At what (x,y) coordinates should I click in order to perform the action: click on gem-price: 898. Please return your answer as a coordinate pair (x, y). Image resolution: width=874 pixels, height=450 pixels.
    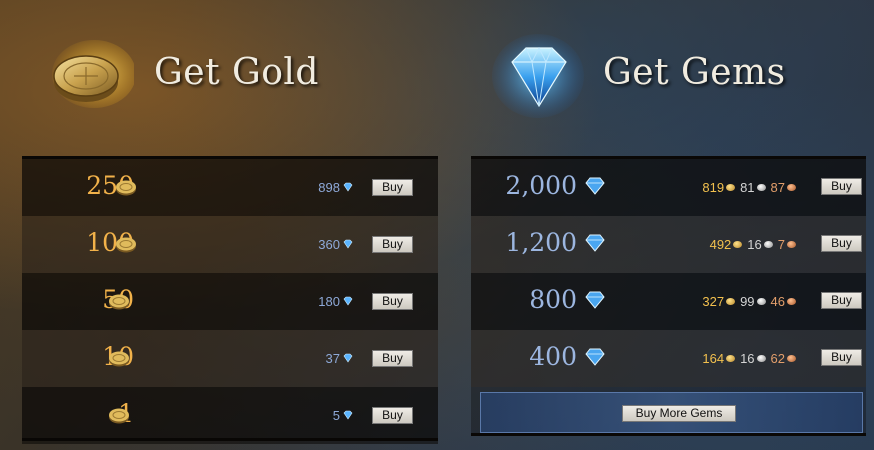
    Looking at the image, I should click on (329, 187).